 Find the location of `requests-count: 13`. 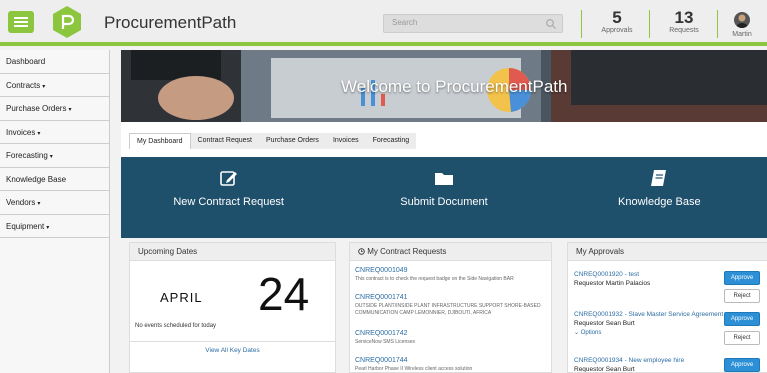

requests-count: 13 is located at coordinates (684, 17).